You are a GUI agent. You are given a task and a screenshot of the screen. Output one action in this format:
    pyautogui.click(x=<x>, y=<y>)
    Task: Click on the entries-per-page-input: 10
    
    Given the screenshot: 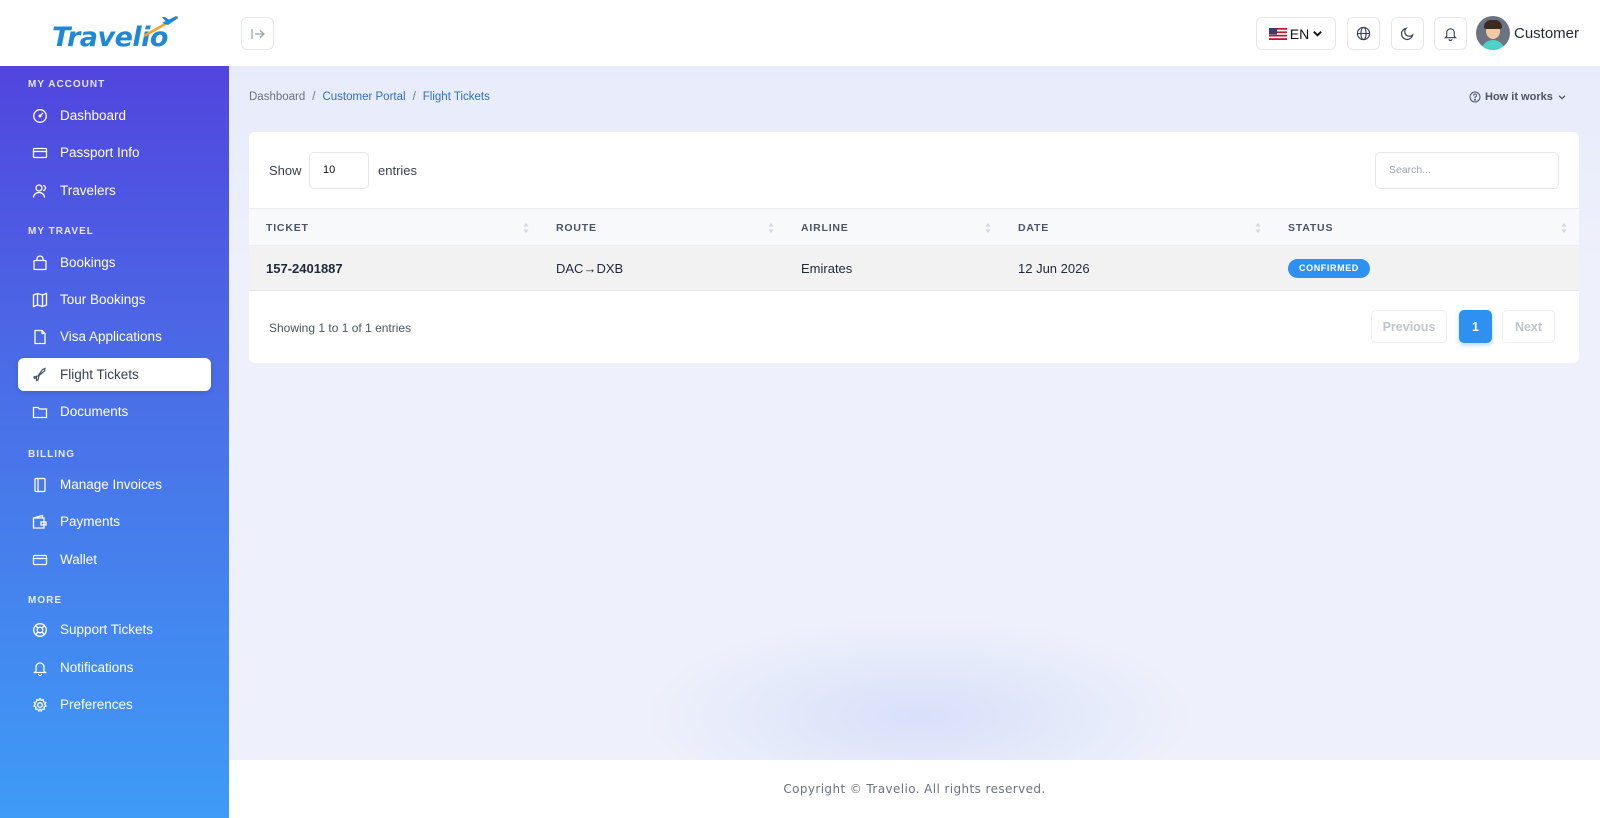 What is the action you would take?
    pyautogui.click(x=339, y=170)
    